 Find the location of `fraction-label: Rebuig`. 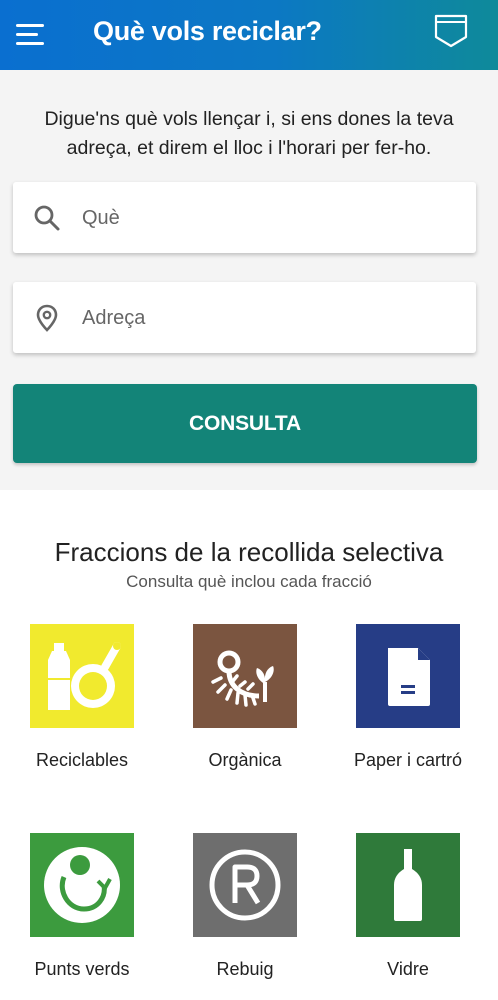

fraction-label: Rebuig is located at coordinates (245, 969).